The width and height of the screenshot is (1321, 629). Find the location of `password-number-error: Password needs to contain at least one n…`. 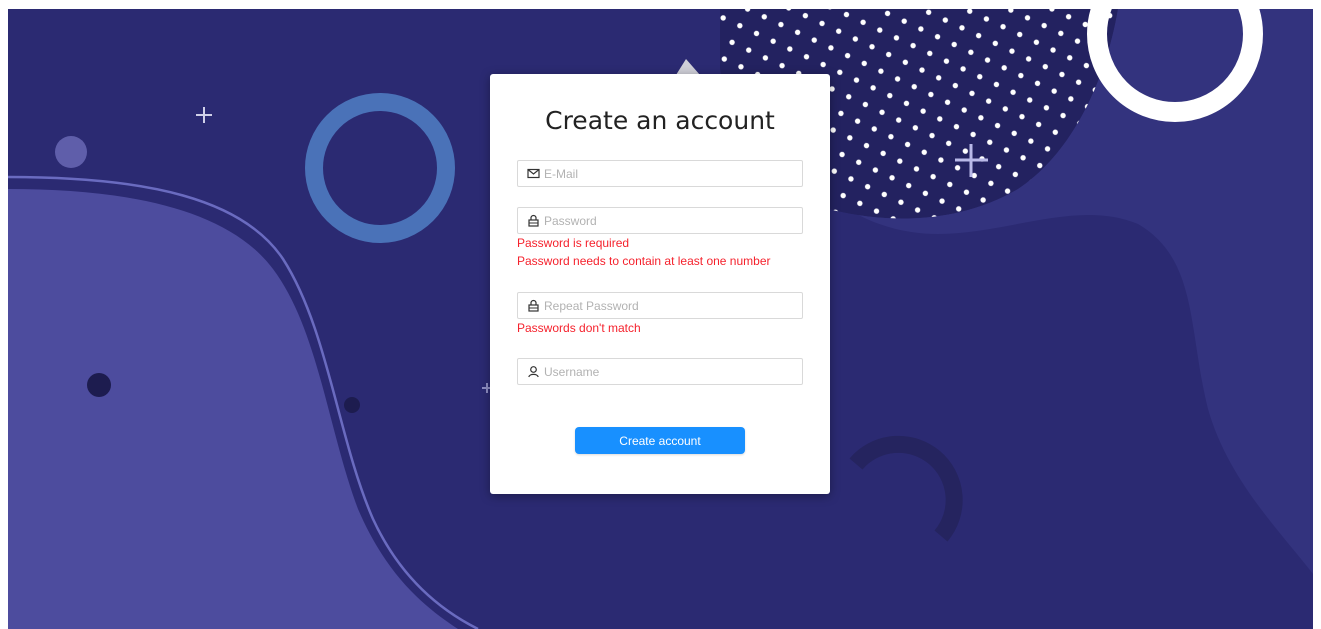

password-number-error: Password needs to contain at least one n… is located at coordinates (644, 261).